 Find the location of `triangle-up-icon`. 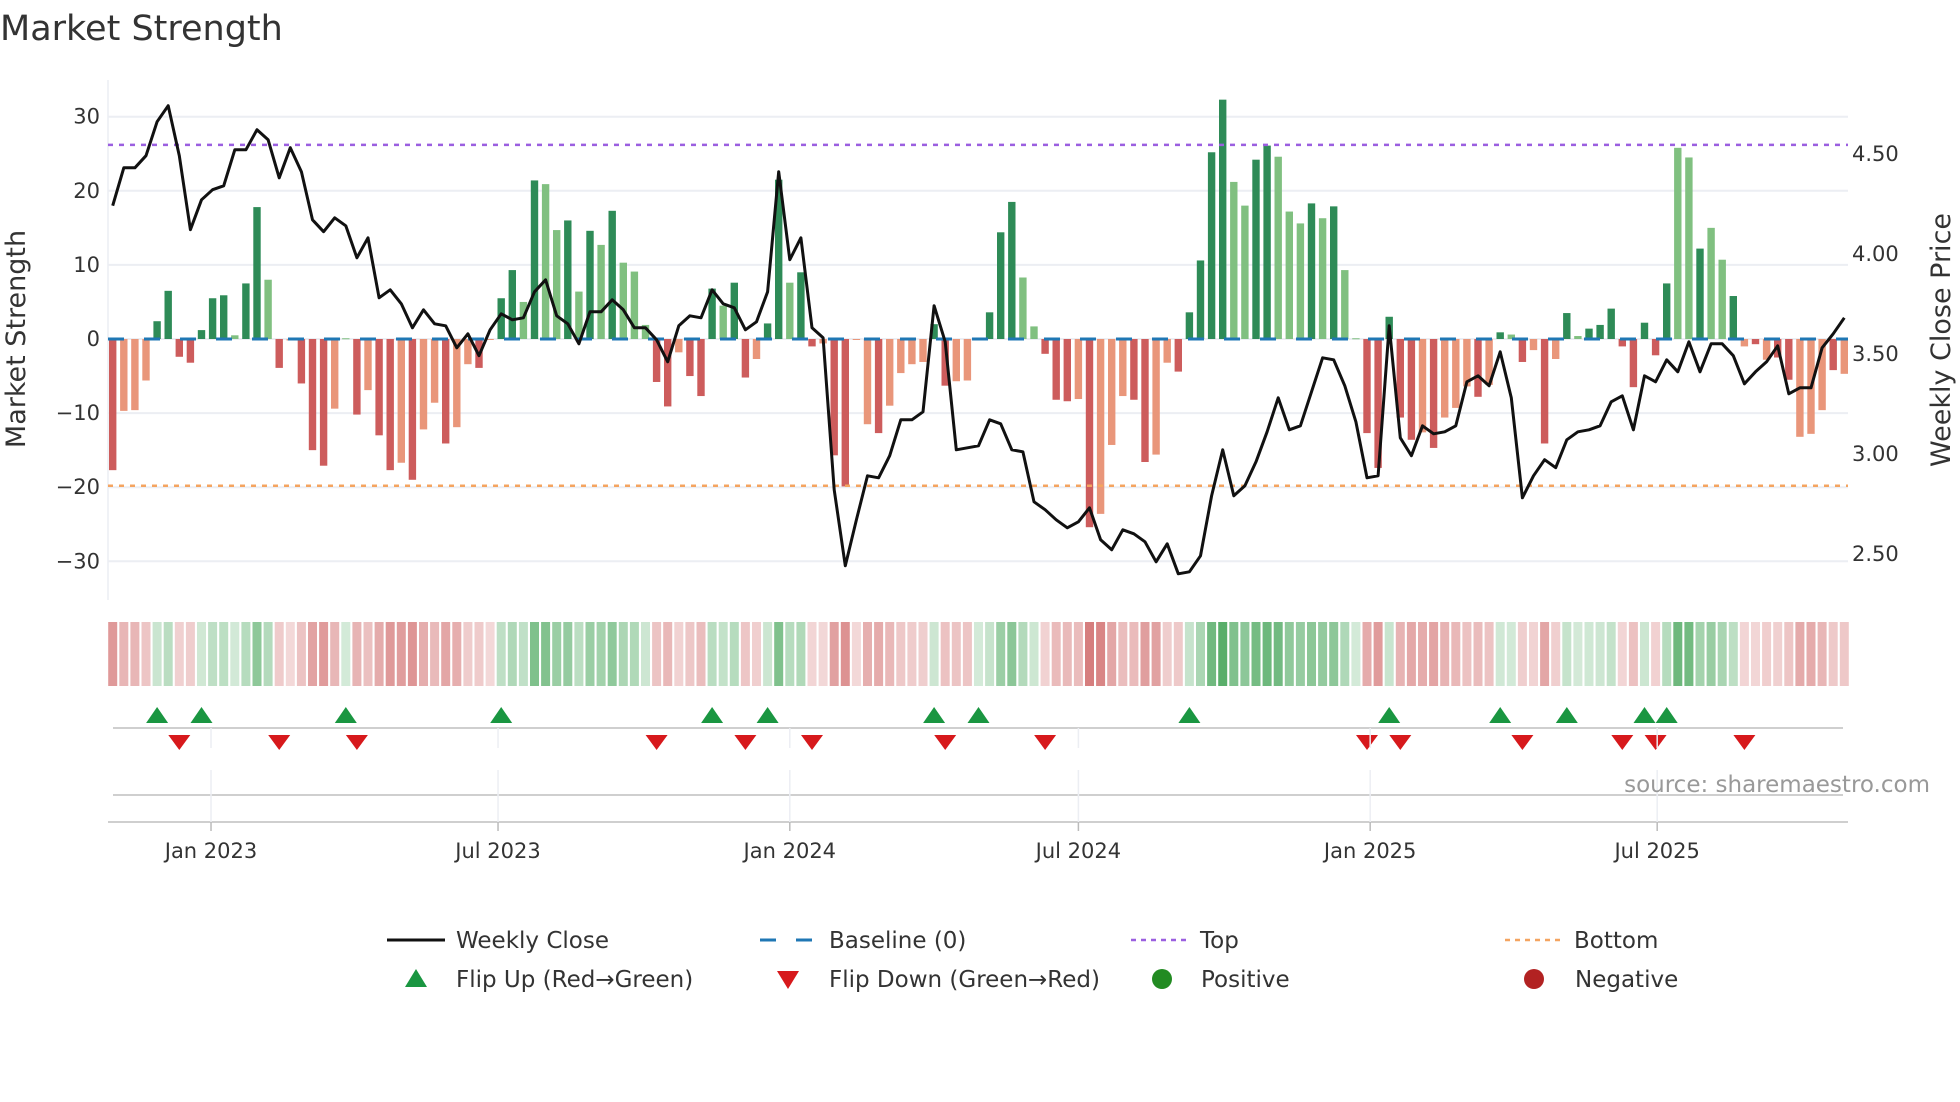

triangle-up-icon is located at coordinates (416, 978).